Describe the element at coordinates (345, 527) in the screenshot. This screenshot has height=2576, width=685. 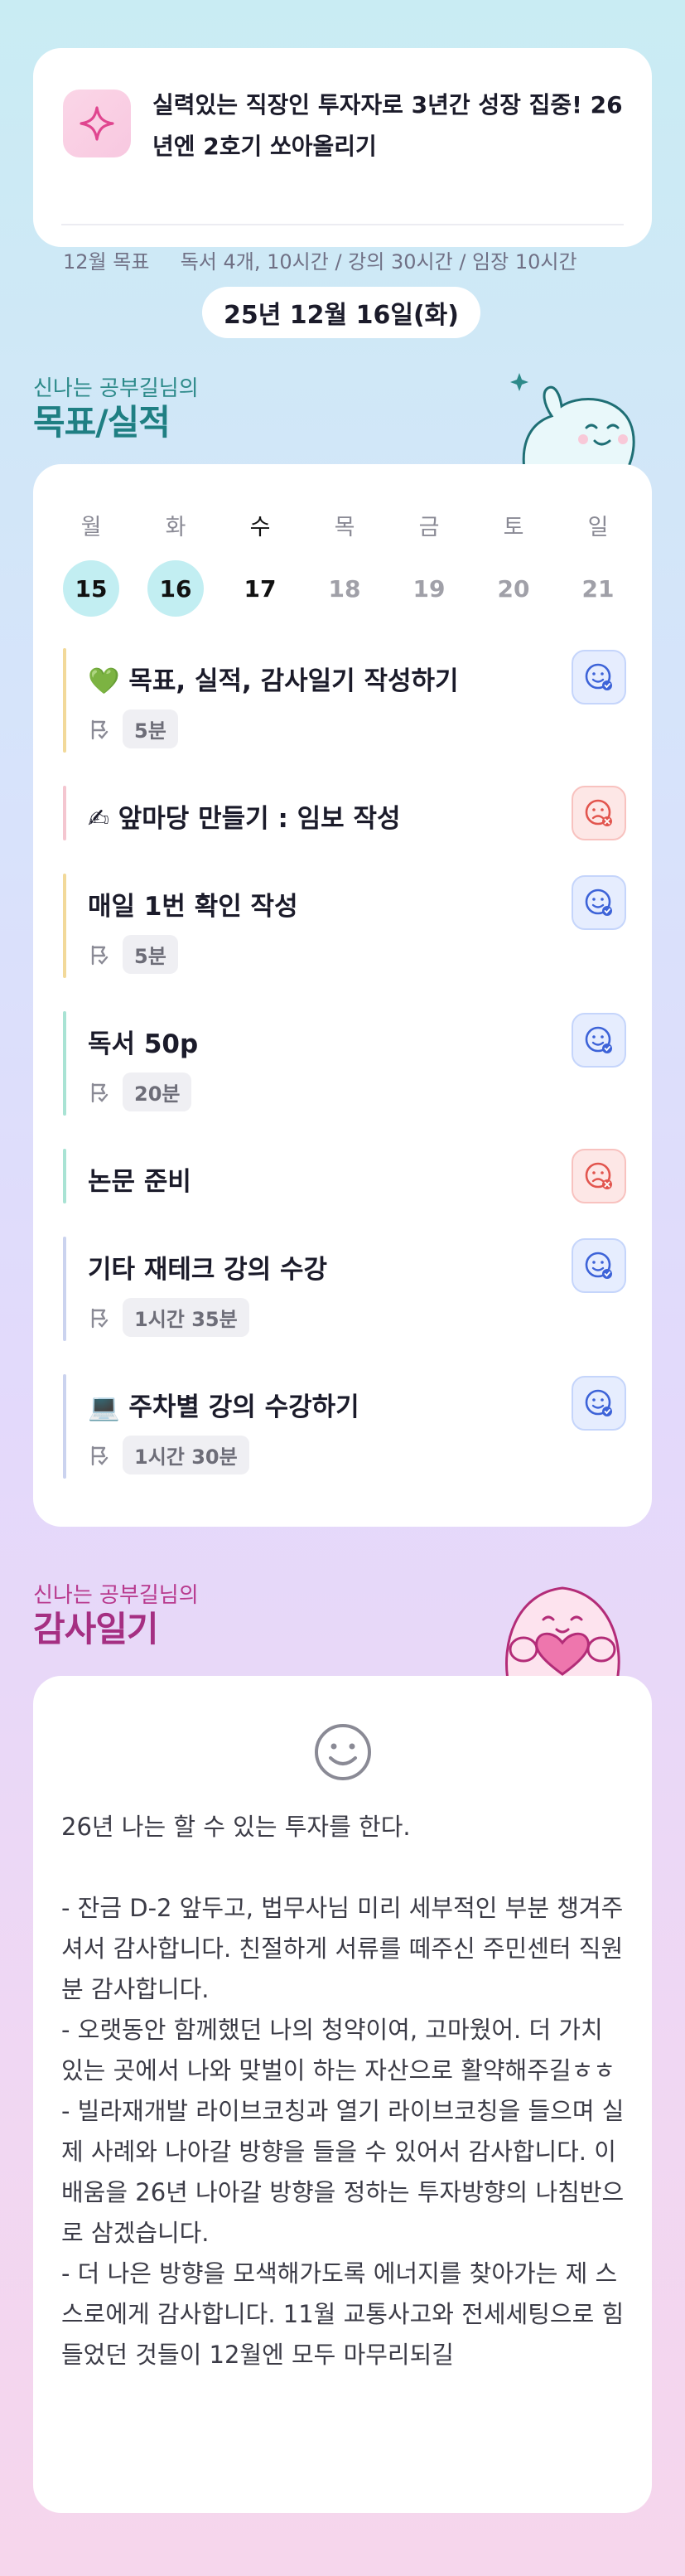
I see `day-label: 목` at that location.